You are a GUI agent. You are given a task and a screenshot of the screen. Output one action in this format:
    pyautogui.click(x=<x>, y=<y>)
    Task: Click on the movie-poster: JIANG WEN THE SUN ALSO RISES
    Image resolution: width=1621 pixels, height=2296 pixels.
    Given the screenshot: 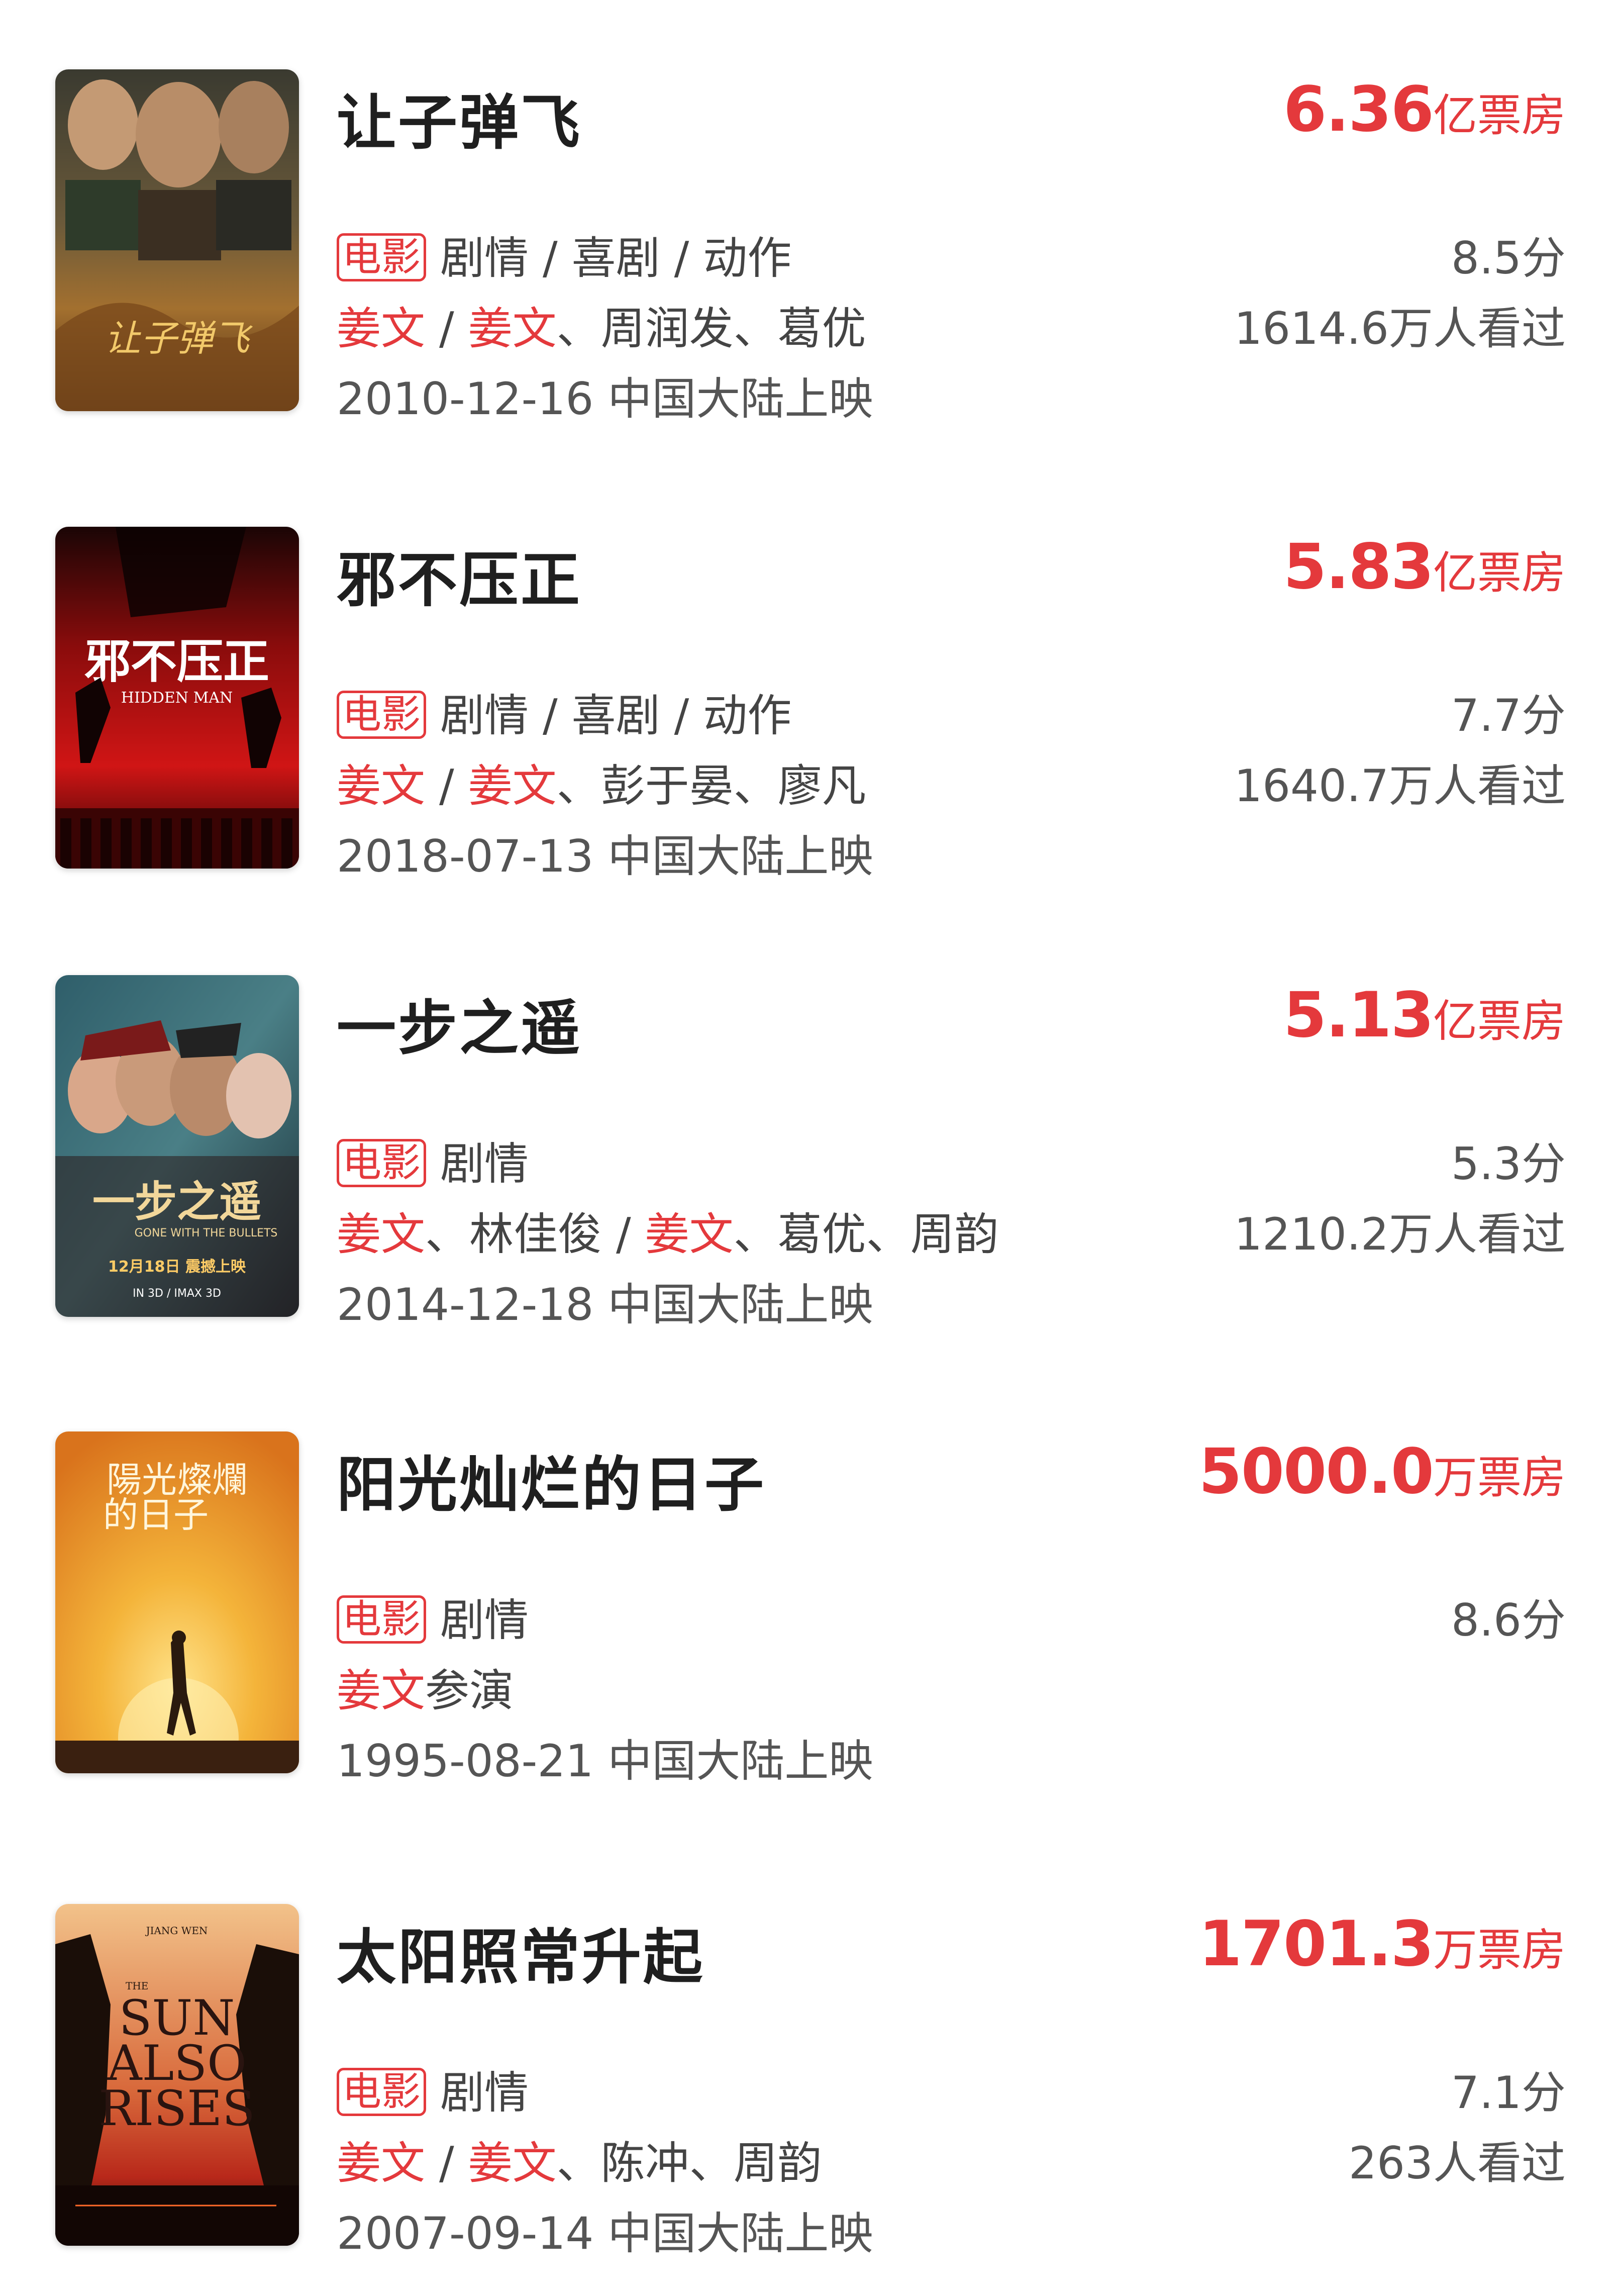 What is the action you would take?
    pyautogui.click(x=177, y=2075)
    